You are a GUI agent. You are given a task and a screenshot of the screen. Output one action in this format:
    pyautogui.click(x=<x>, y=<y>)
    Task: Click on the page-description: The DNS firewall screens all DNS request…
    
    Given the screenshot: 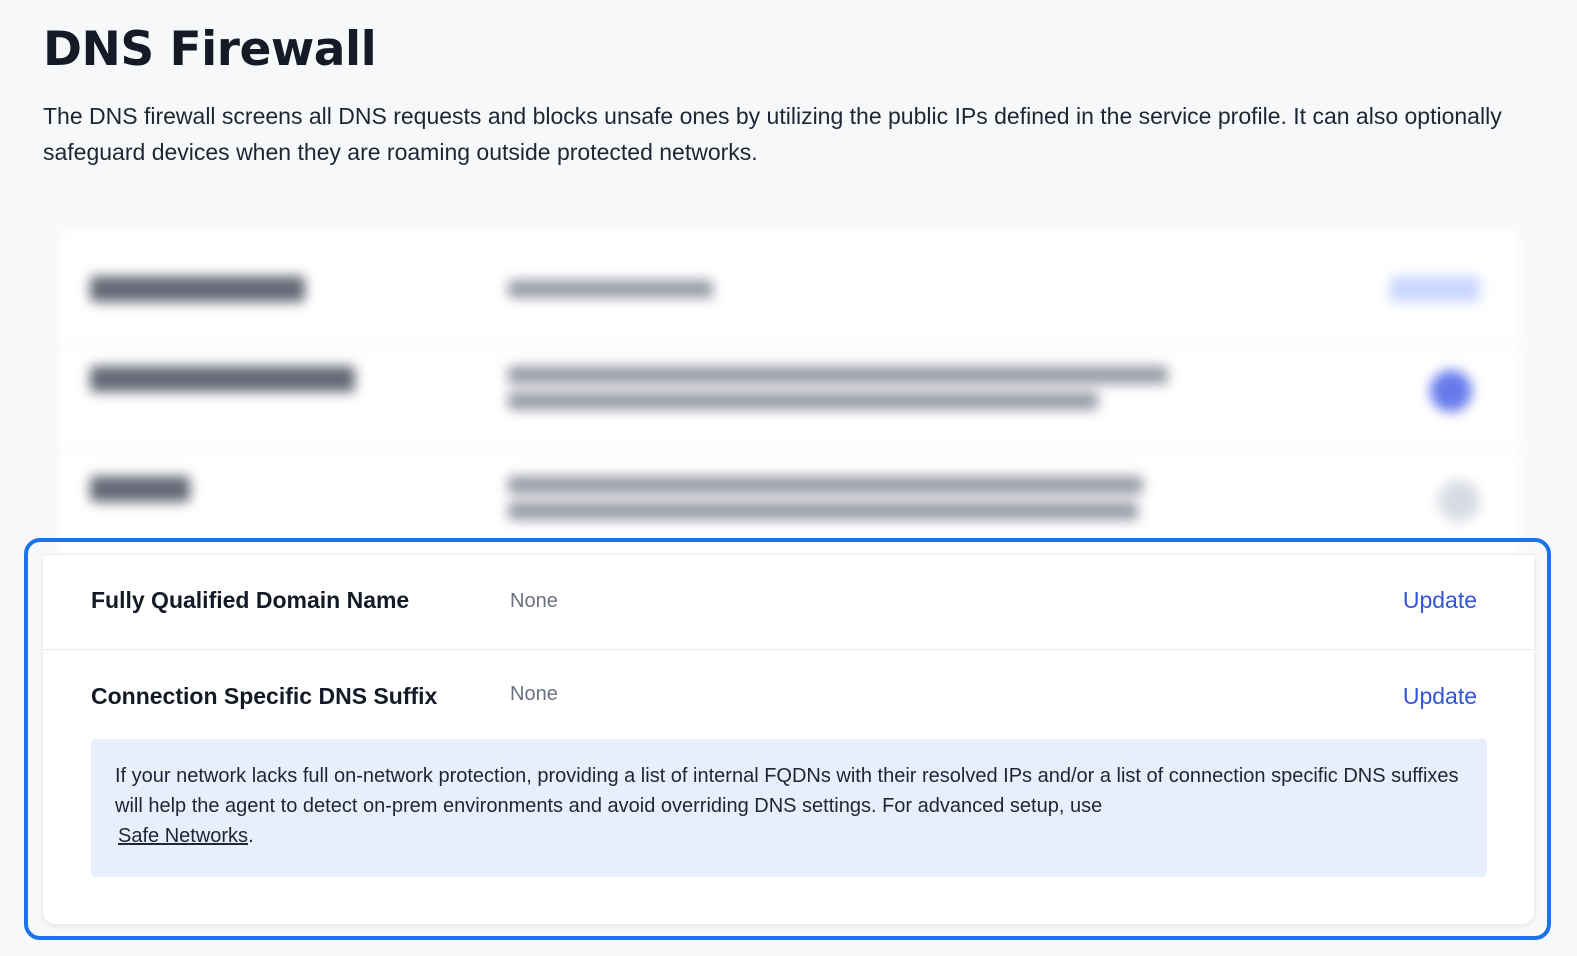 What is the action you would take?
    pyautogui.click(x=772, y=134)
    